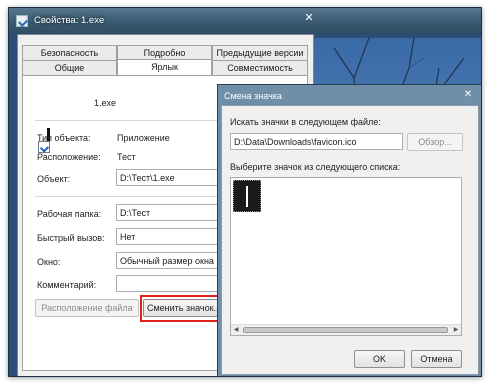 This screenshot has height=387, width=490. Describe the element at coordinates (260, 52) in the screenshot. I see `tab-previous-versions: Предыдущие версии` at that location.